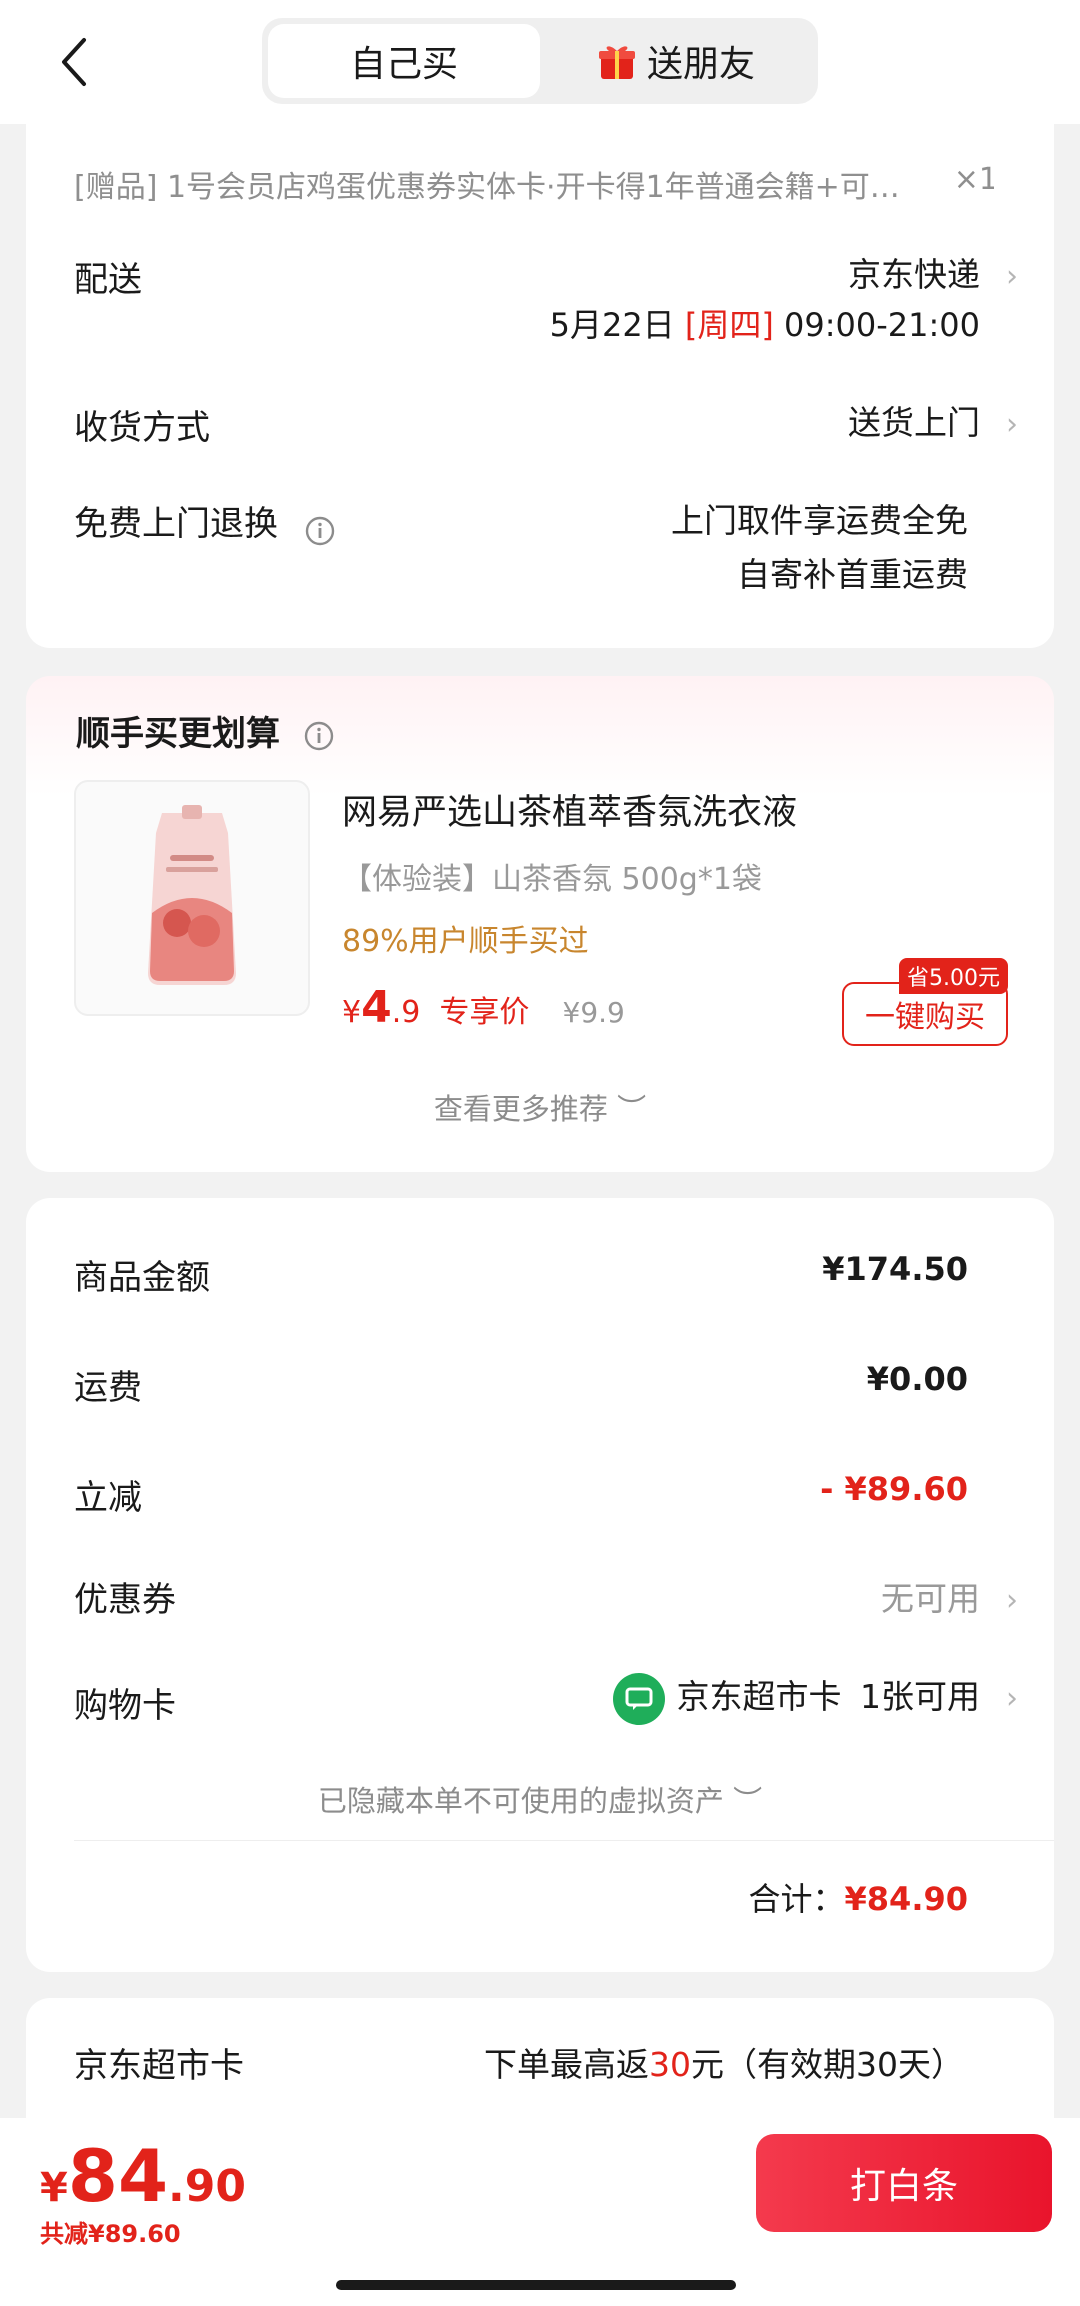  Describe the element at coordinates (729, 325) in the screenshot. I see `delivery-weekday: [周四]` at that location.